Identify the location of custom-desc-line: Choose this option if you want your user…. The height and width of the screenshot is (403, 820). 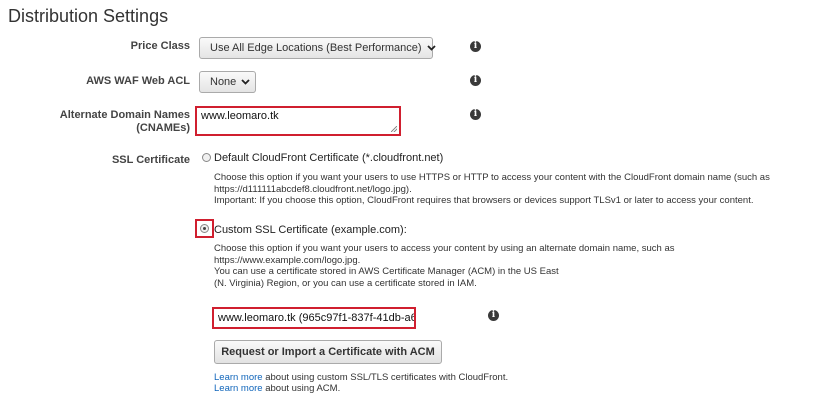
(444, 248).